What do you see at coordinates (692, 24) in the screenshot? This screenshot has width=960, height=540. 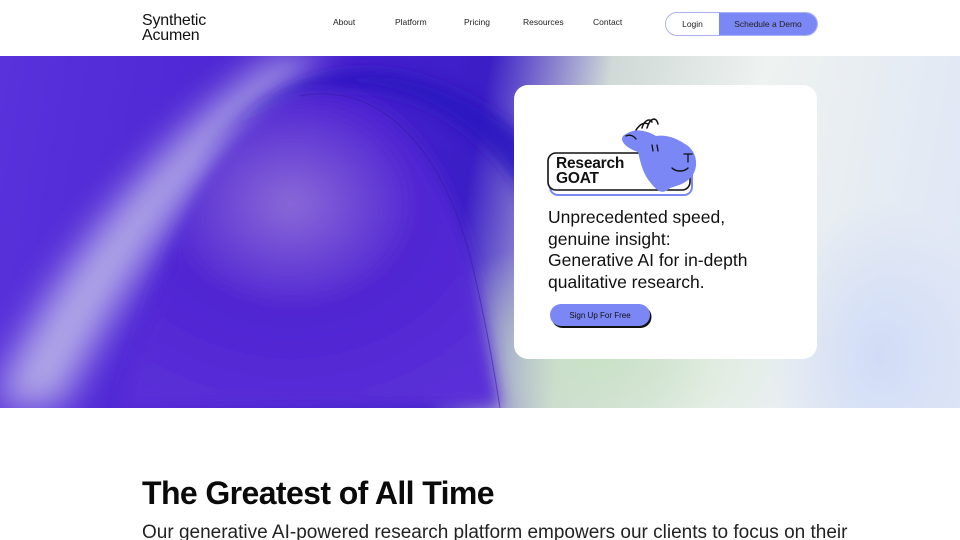 I see `login-button: Login` at bounding box center [692, 24].